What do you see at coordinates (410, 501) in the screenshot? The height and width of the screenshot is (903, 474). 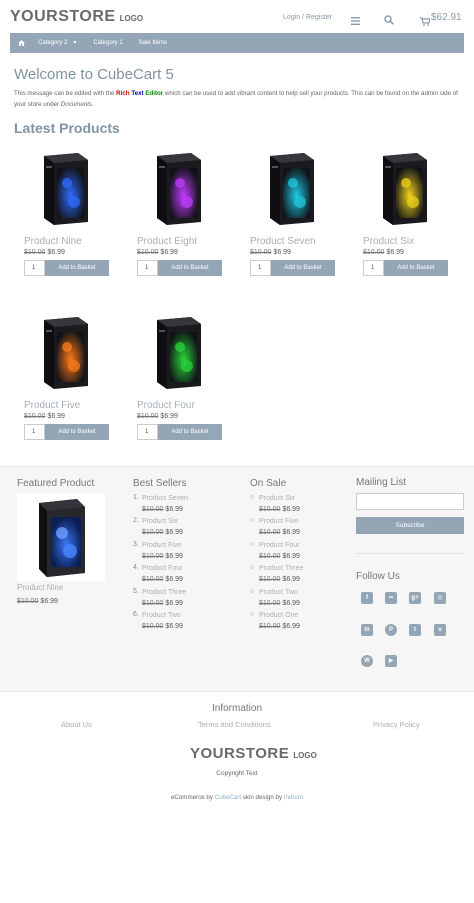 I see `email-field` at bounding box center [410, 501].